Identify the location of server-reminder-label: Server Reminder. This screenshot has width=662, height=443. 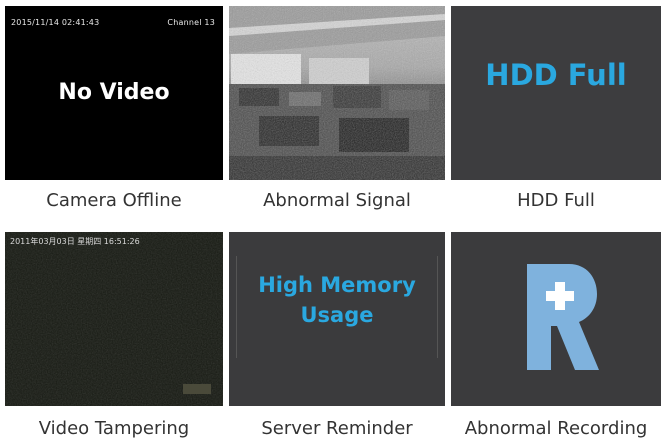
(337, 428).